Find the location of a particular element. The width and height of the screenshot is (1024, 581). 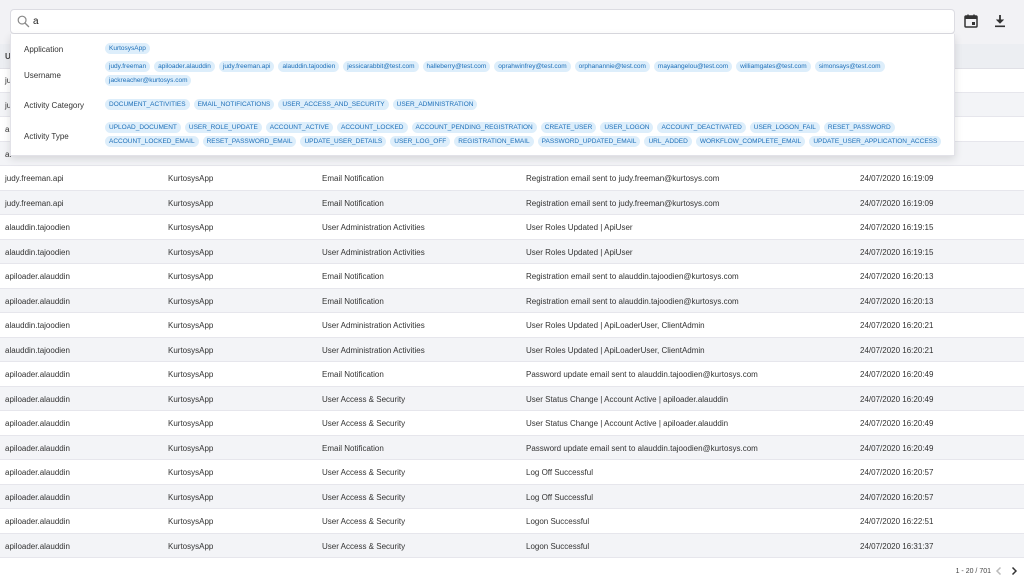

suggestion-chip: KurtosysApp is located at coordinates (127, 48).